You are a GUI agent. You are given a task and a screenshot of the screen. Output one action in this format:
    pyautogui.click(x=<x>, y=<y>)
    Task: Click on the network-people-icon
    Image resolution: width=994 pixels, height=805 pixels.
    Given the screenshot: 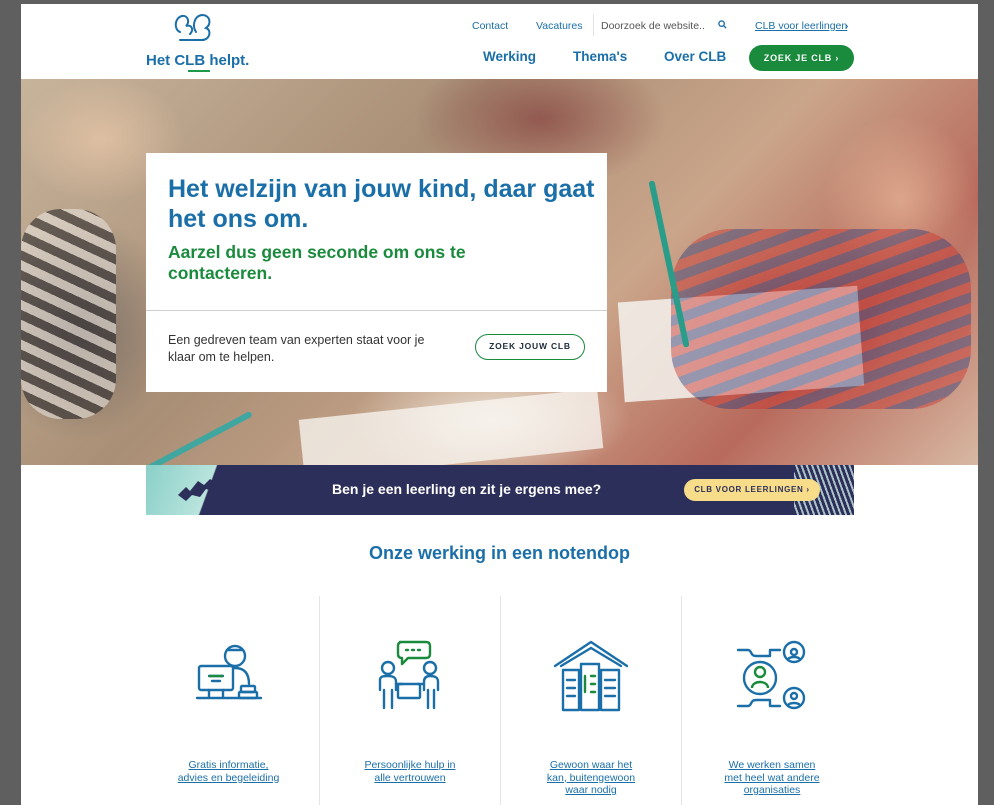 What is the action you would take?
    pyautogui.click(x=771, y=675)
    